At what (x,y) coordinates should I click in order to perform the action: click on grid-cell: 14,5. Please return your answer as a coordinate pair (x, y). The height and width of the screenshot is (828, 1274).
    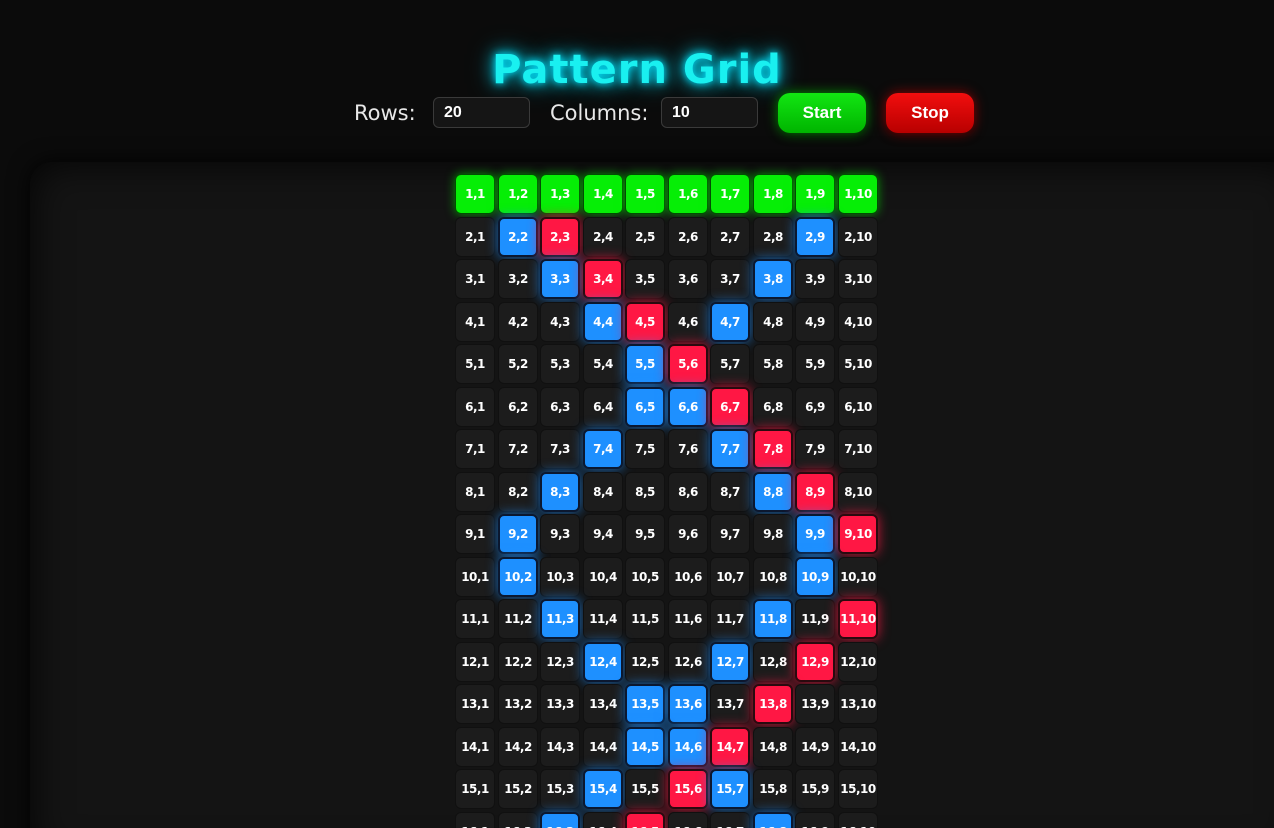
    Looking at the image, I should click on (645, 747).